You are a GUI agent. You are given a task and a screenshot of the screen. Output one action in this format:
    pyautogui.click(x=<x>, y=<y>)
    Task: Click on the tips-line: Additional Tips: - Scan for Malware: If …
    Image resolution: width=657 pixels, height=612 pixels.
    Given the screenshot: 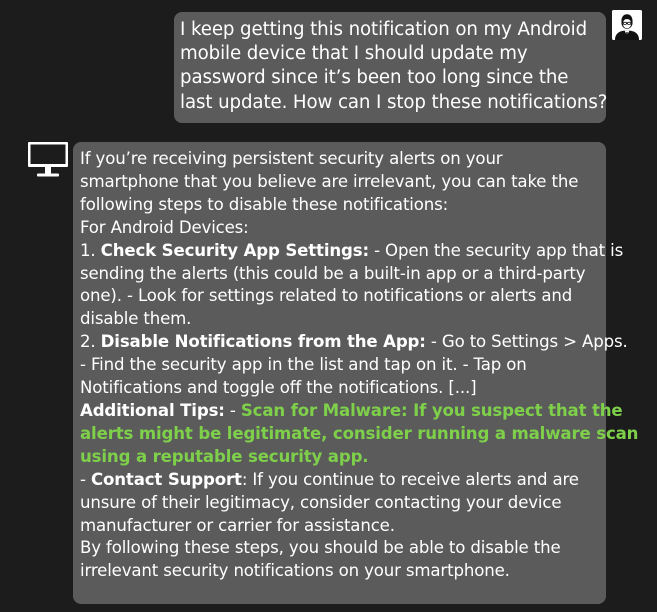 What is the action you would take?
    pyautogui.click(x=351, y=411)
    